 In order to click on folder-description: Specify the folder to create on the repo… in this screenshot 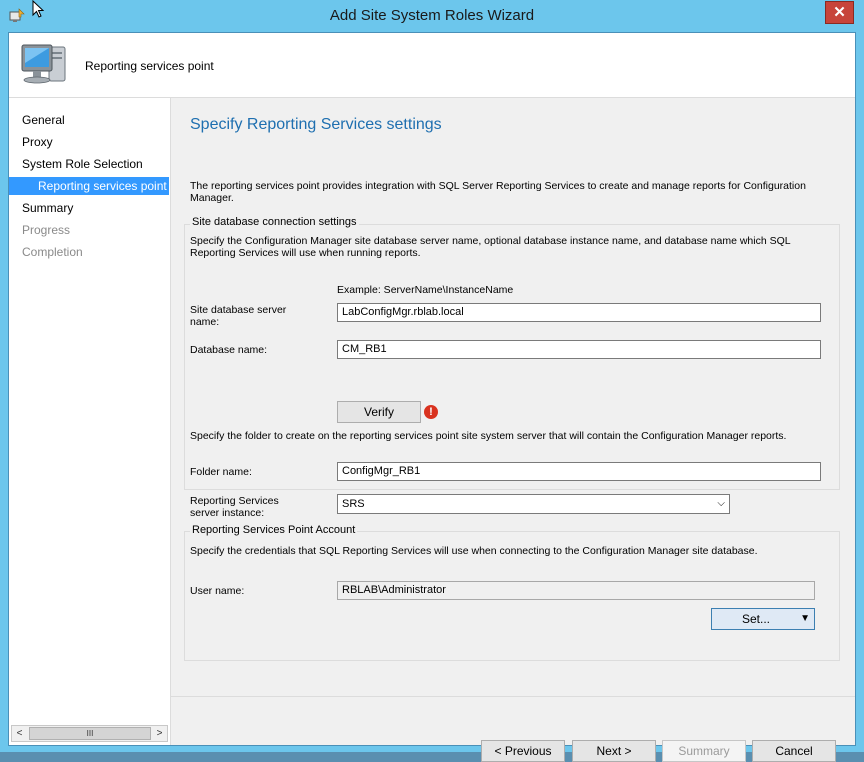, I will do `click(488, 436)`.